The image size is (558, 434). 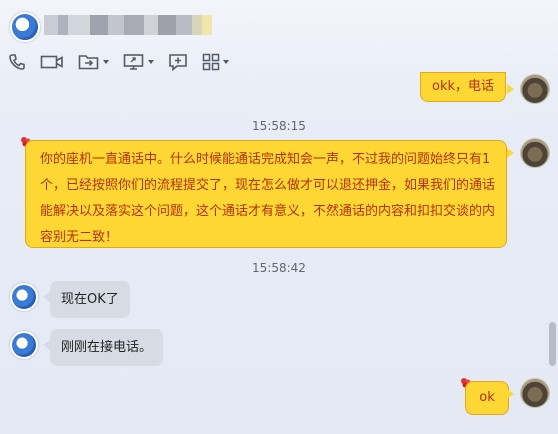 I want to click on phone-button, so click(x=17, y=62).